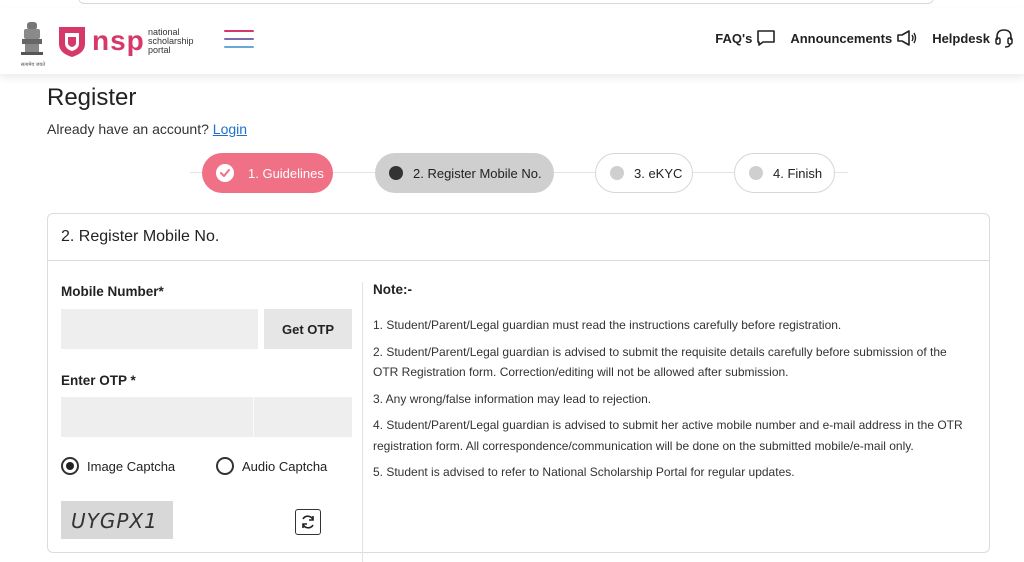  I want to click on logo-sub-line: portal, so click(159, 50).